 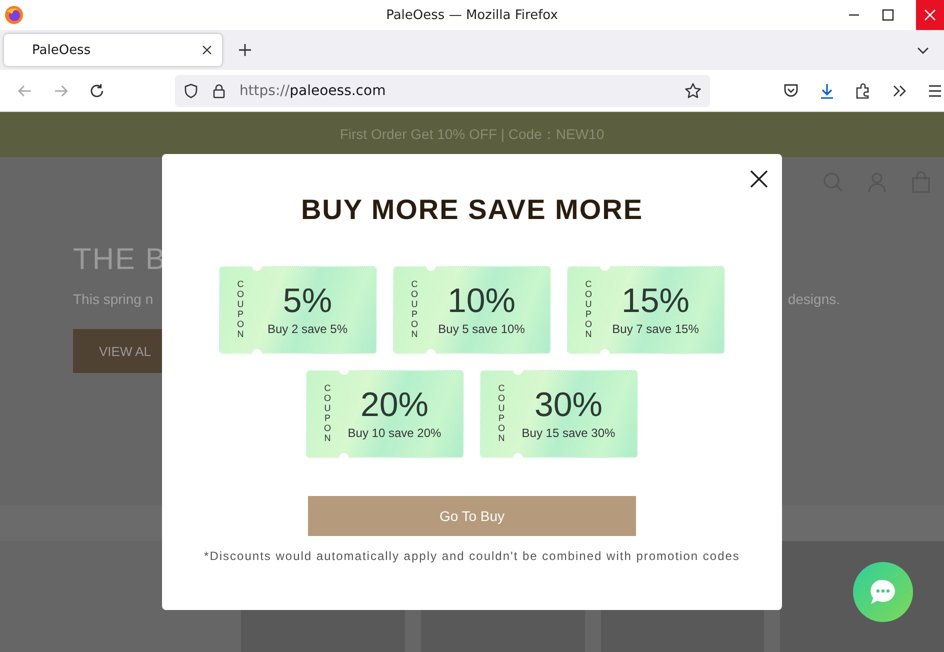 I want to click on coupon-condition: Buy 10 save 20%, so click(x=395, y=433).